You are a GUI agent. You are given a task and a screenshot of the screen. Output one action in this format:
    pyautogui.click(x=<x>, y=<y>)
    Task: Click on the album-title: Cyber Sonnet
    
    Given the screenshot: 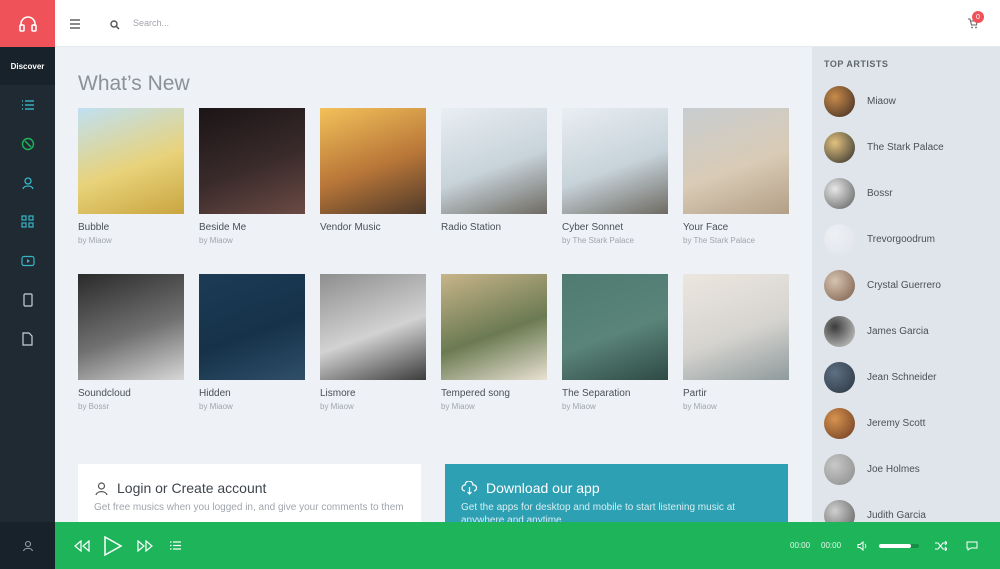 What is the action you would take?
    pyautogui.click(x=615, y=227)
    